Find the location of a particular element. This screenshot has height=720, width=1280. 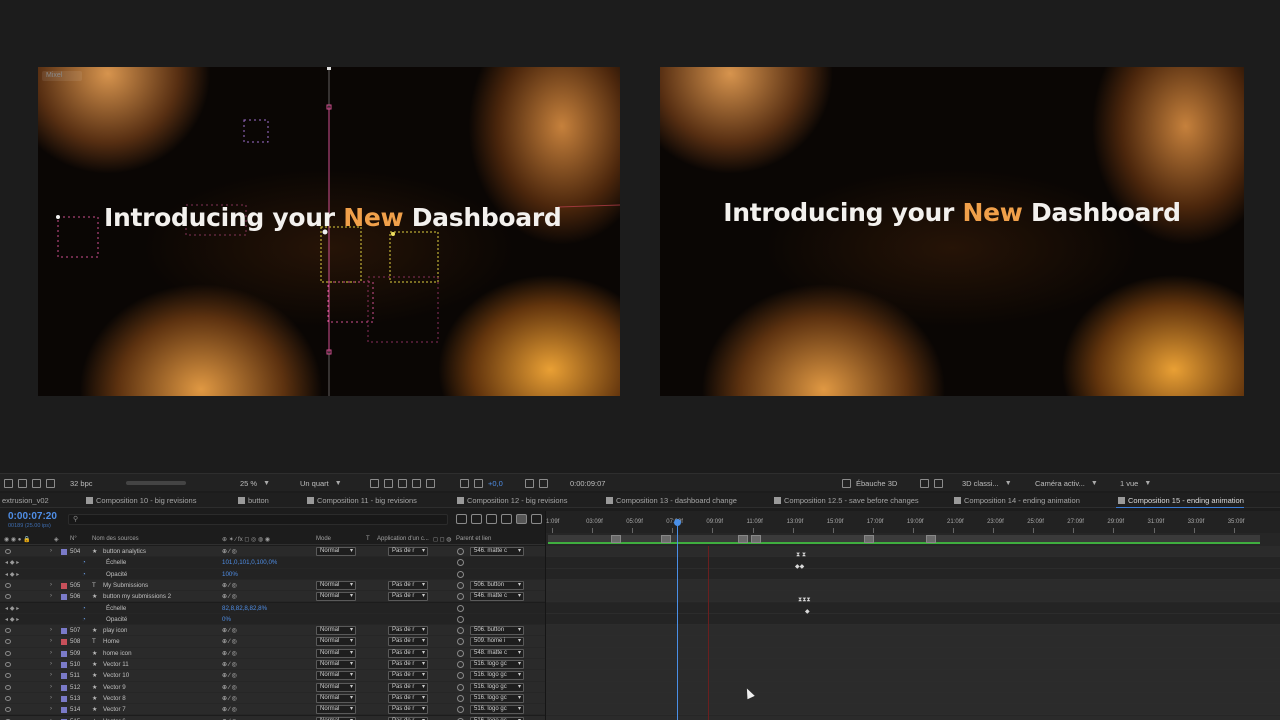

view-mode-select: 3D classi... ▼ is located at coordinates (987, 483).